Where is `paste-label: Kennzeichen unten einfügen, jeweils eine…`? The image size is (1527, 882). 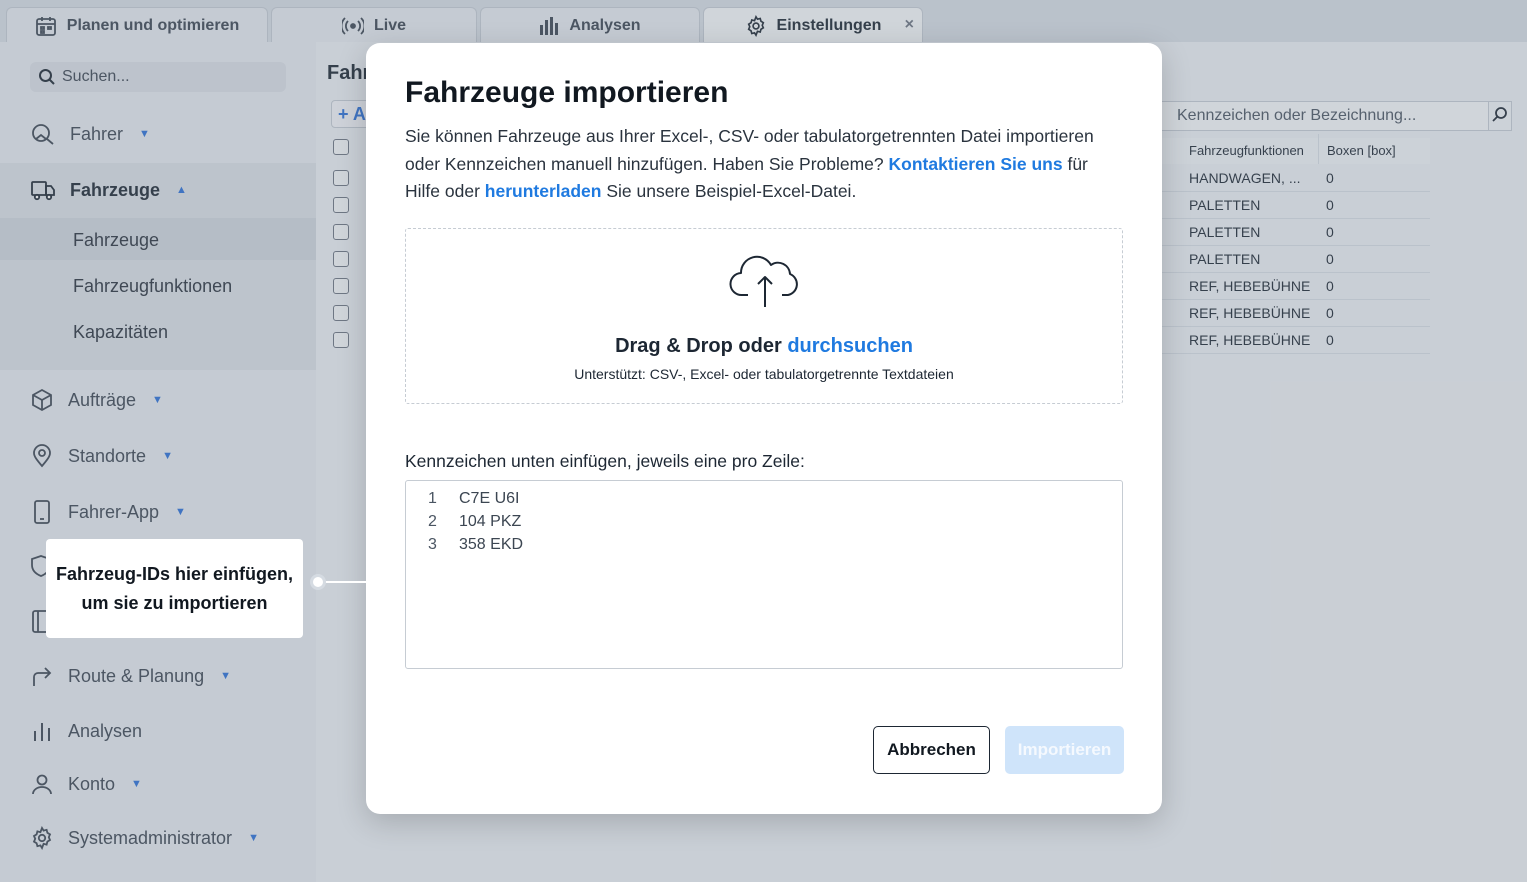
paste-label: Kennzeichen unten einfügen, jeweils eine… is located at coordinates (605, 461).